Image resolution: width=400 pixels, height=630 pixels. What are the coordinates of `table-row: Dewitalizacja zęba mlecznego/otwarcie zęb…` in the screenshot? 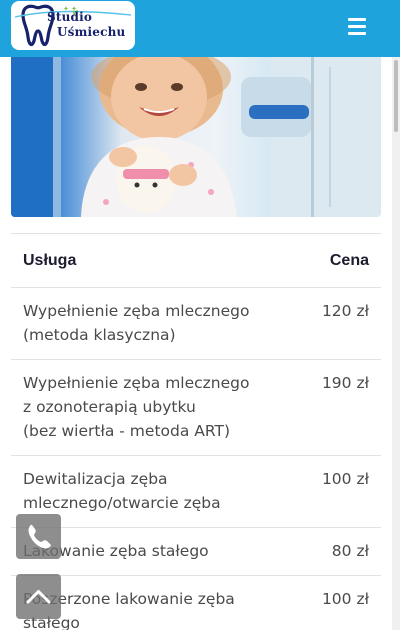 It's located at (196, 491).